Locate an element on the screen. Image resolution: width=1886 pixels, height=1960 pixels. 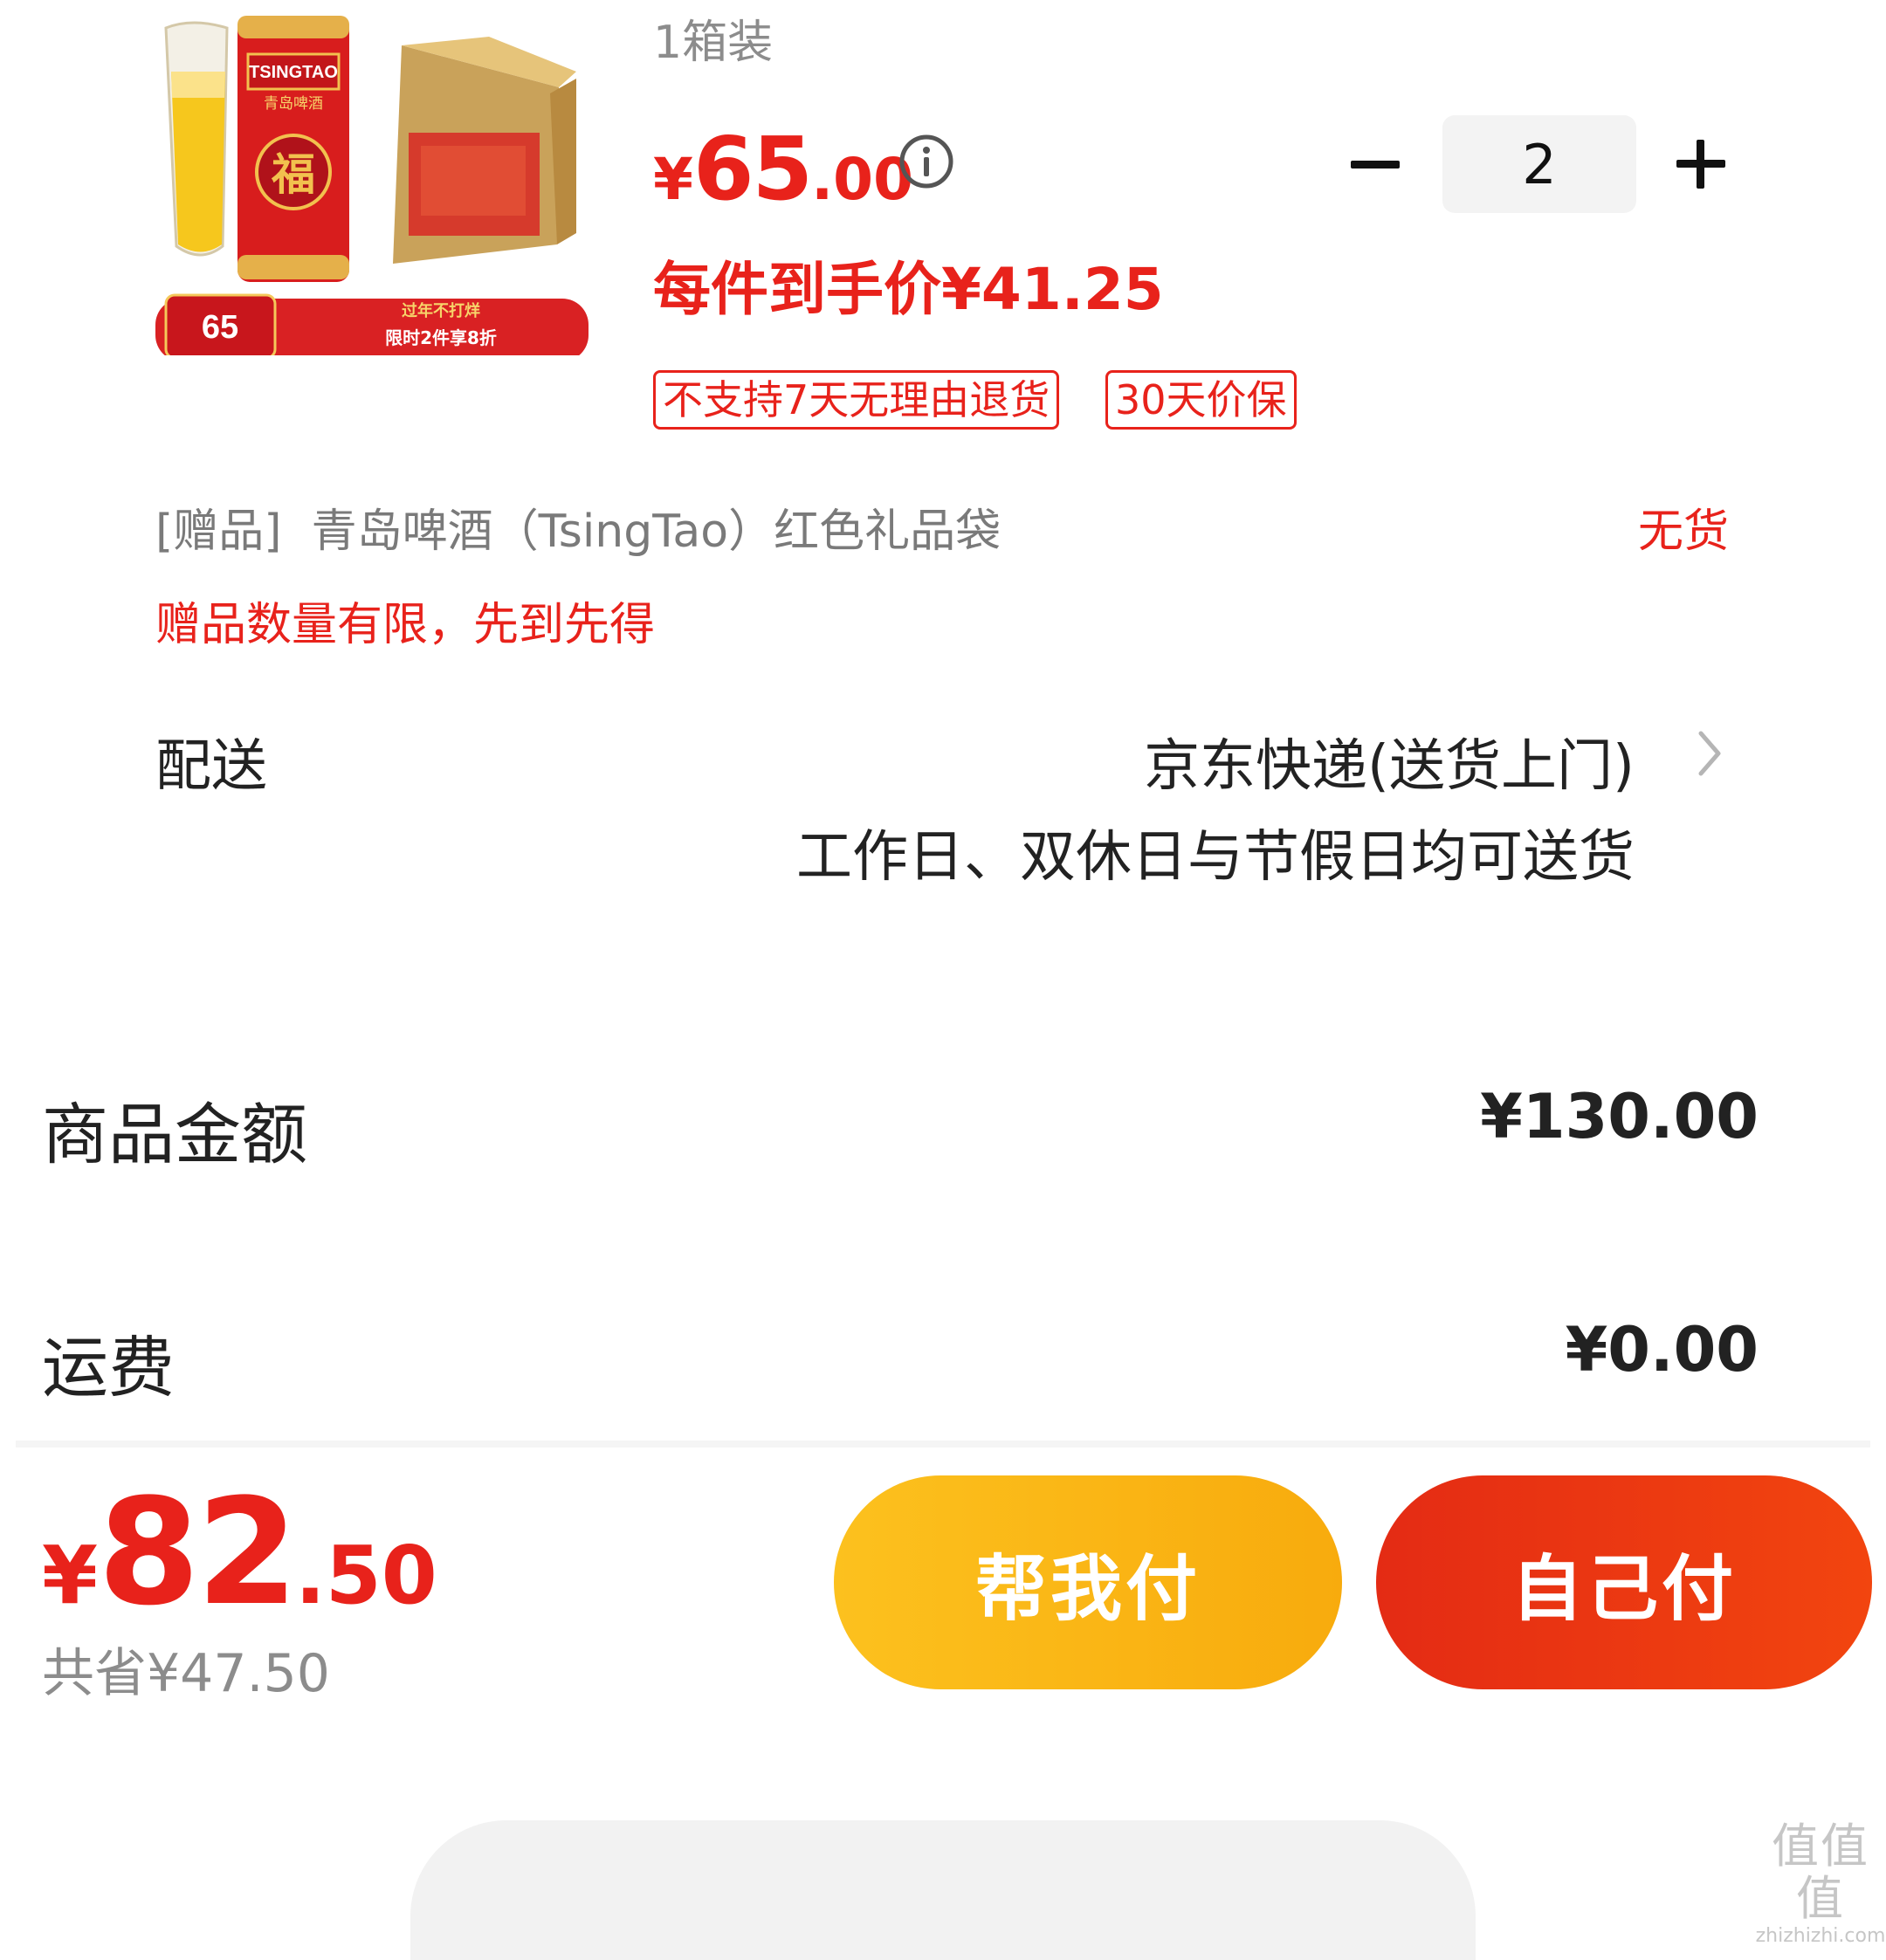
watermark-url: zhizhizhi.com is located at coordinates (1820, 1936).